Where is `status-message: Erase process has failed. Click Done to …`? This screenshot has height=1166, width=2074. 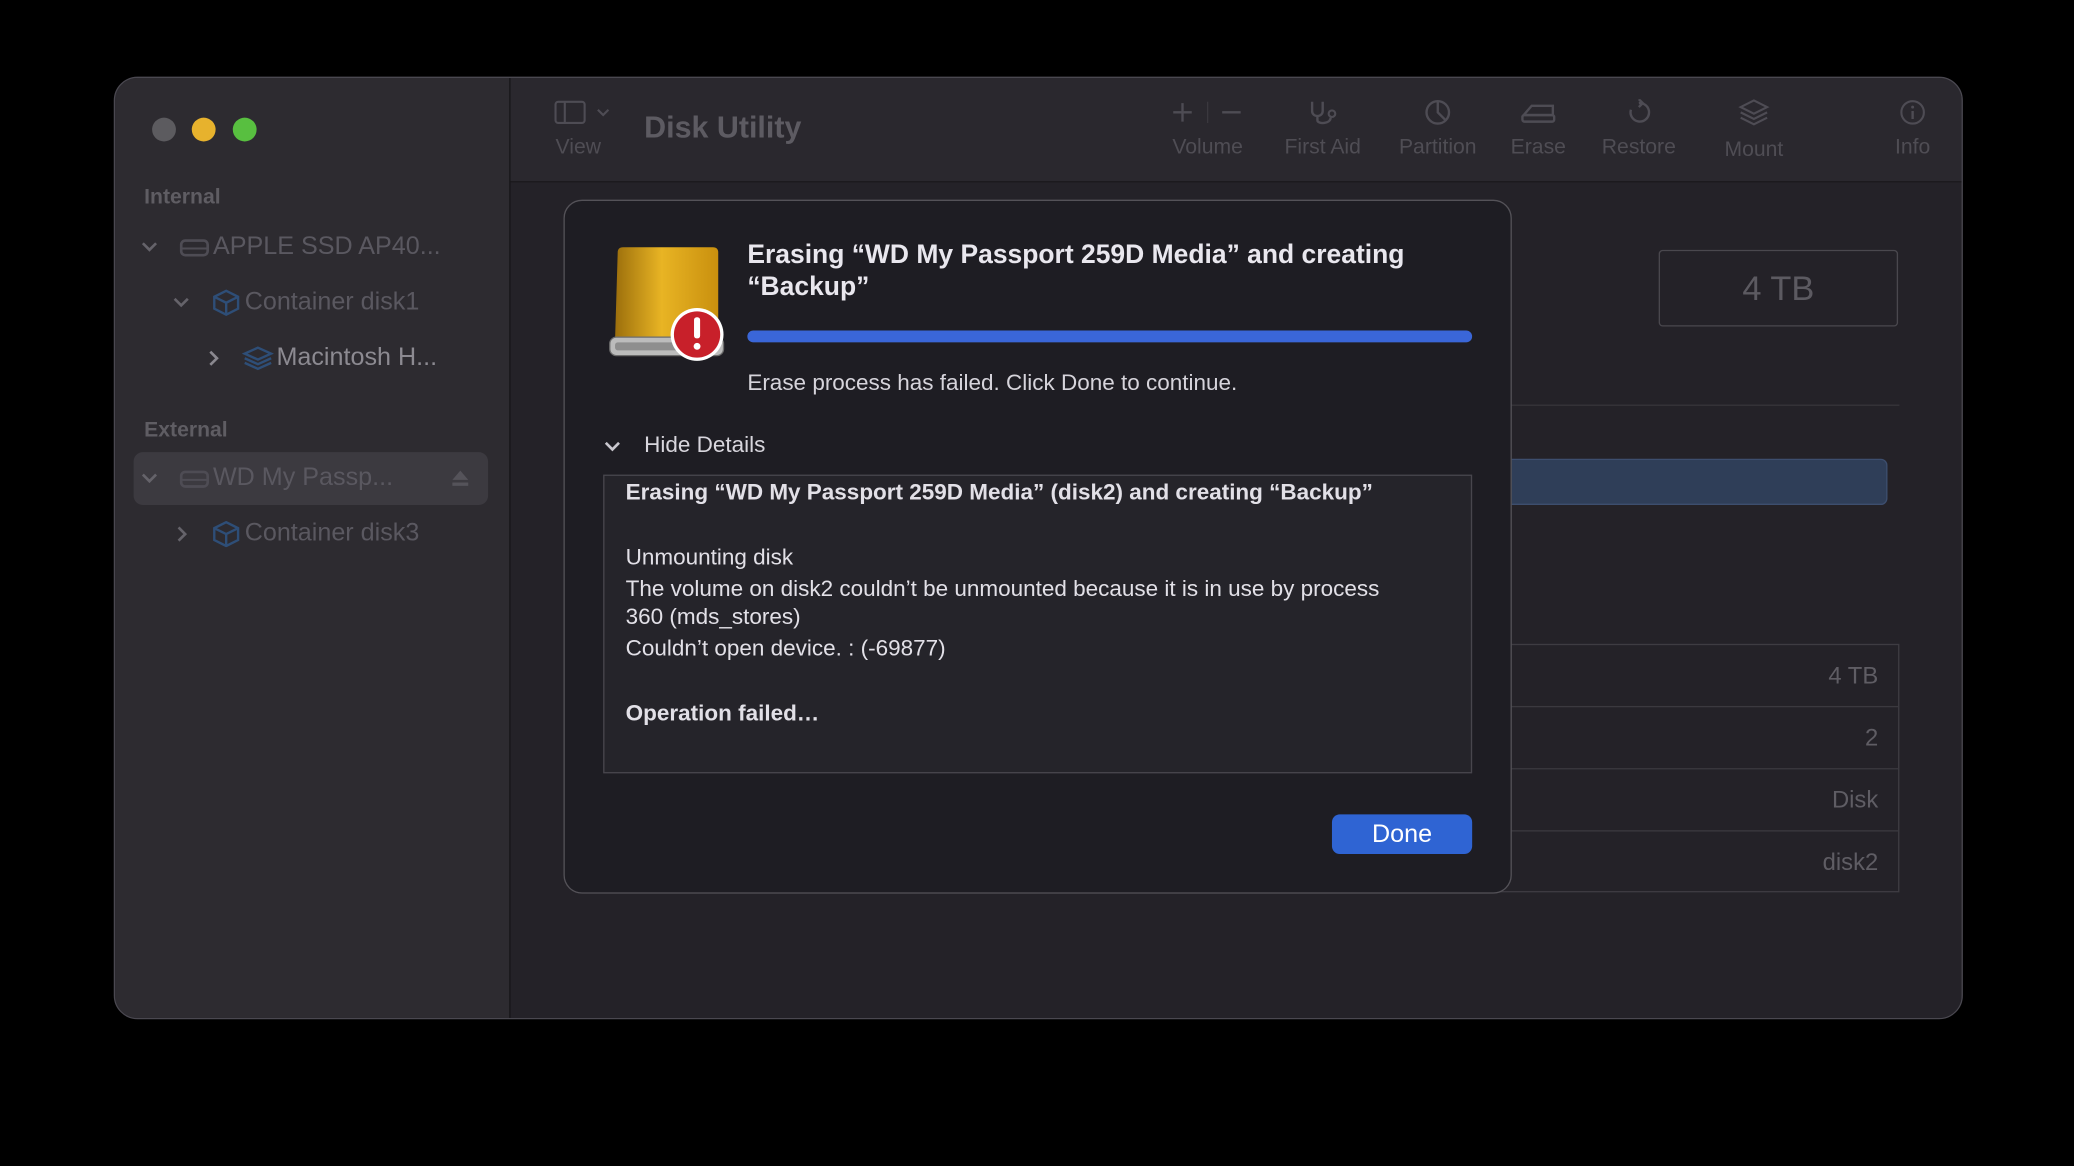 status-message: Erase process has failed. Click Done to … is located at coordinates (992, 383).